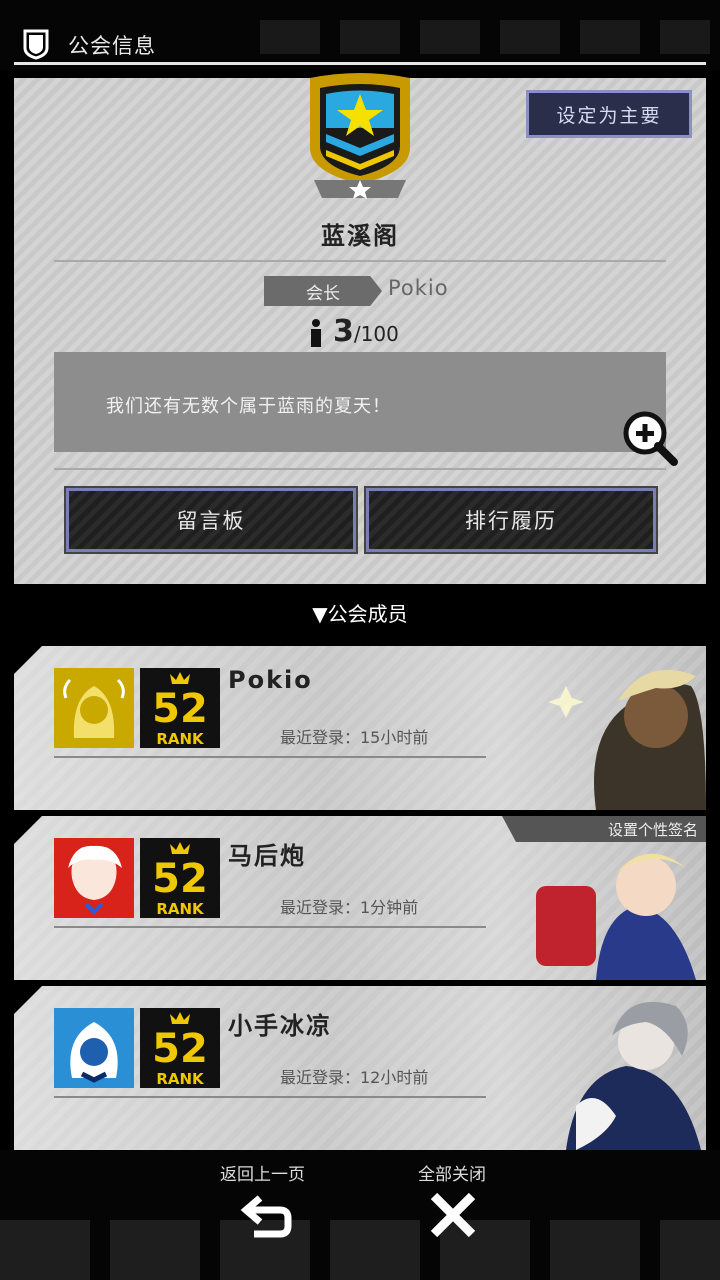 This screenshot has height=1280, width=720. I want to click on member-row: 52 RANK 小手冰凉 最近登录：12小时前, so click(360, 1068).